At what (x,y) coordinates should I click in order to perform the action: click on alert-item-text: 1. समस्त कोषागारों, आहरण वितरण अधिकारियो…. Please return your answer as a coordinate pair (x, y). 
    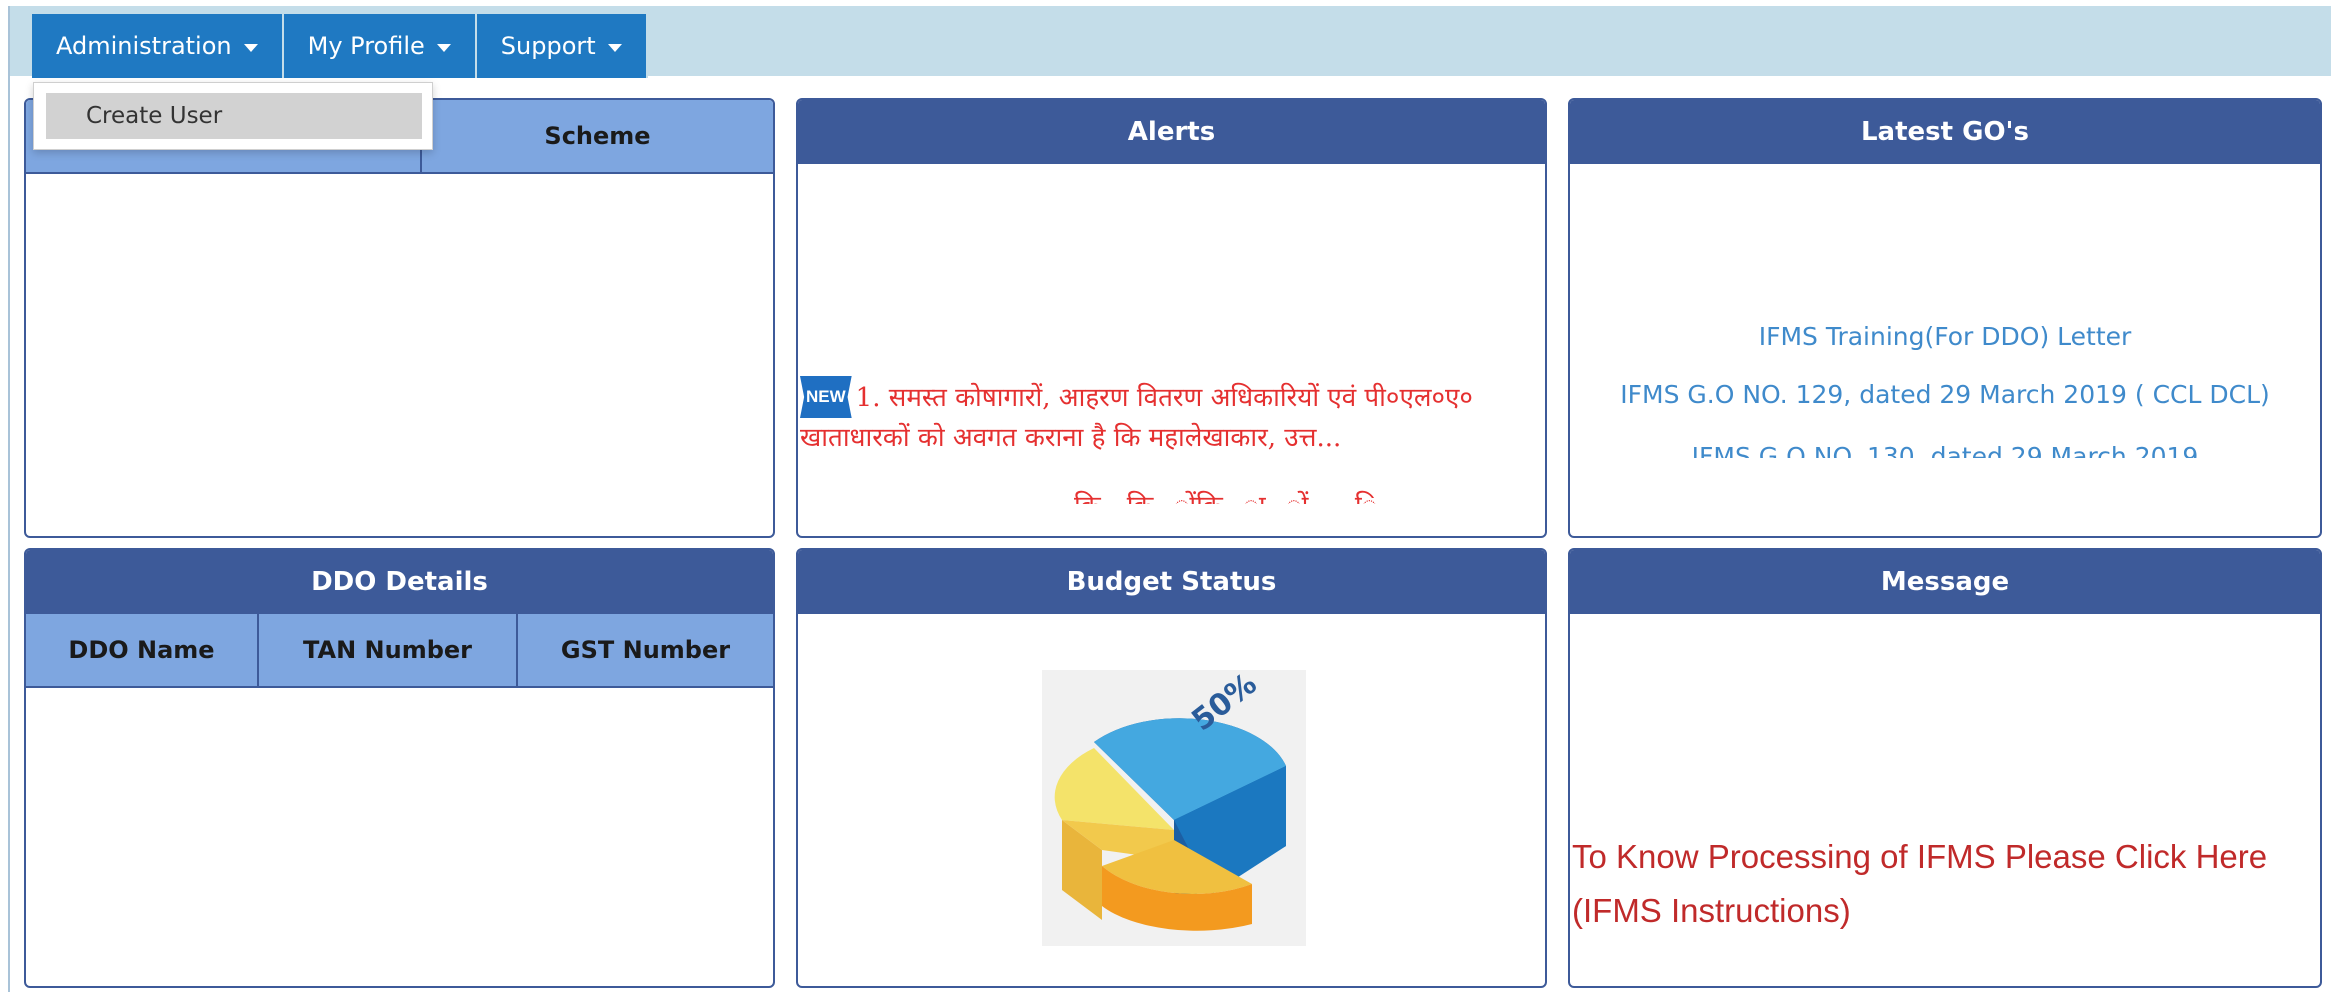
    Looking at the image, I should click on (1136, 418).